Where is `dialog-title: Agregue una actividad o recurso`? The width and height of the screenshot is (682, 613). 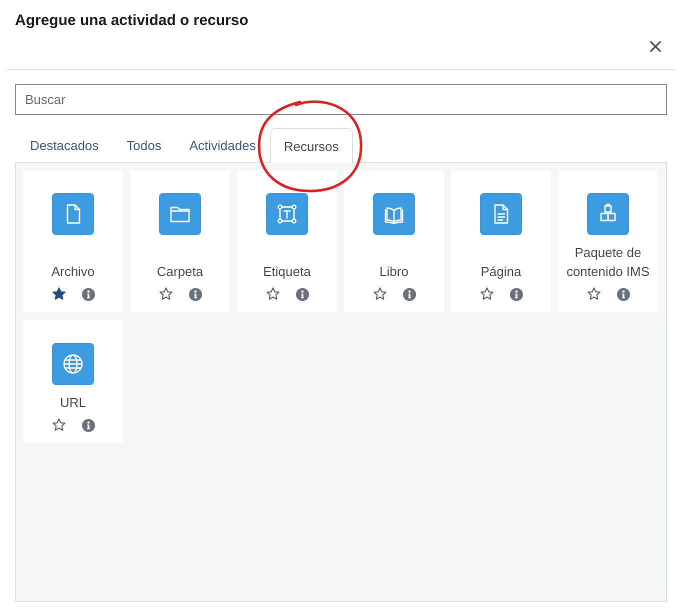 dialog-title: Agregue una actividad o recurso is located at coordinates (132, 20).